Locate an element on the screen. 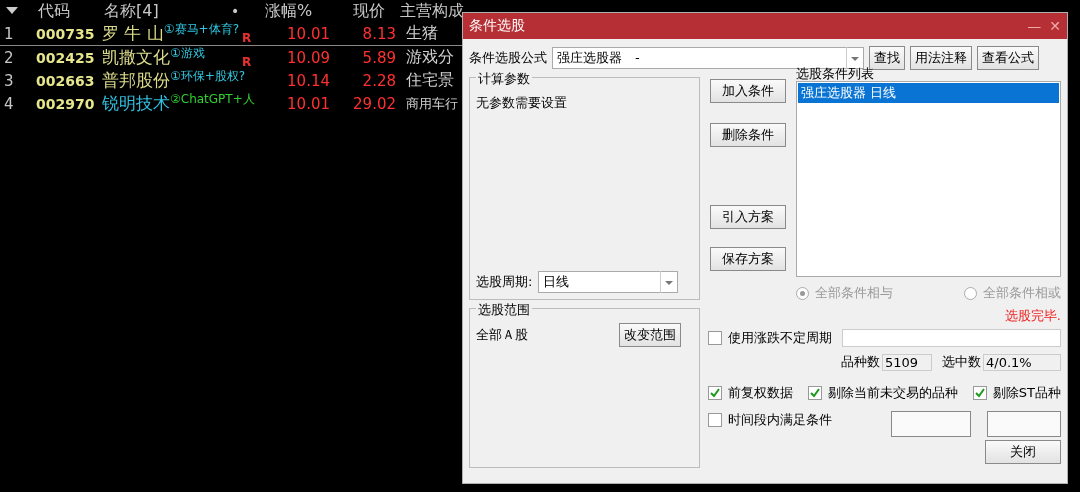 The width and height of the screenshot is (1080, 492). concept-tag: ②ChatGPT+人 is located at coordinates (212, 99).